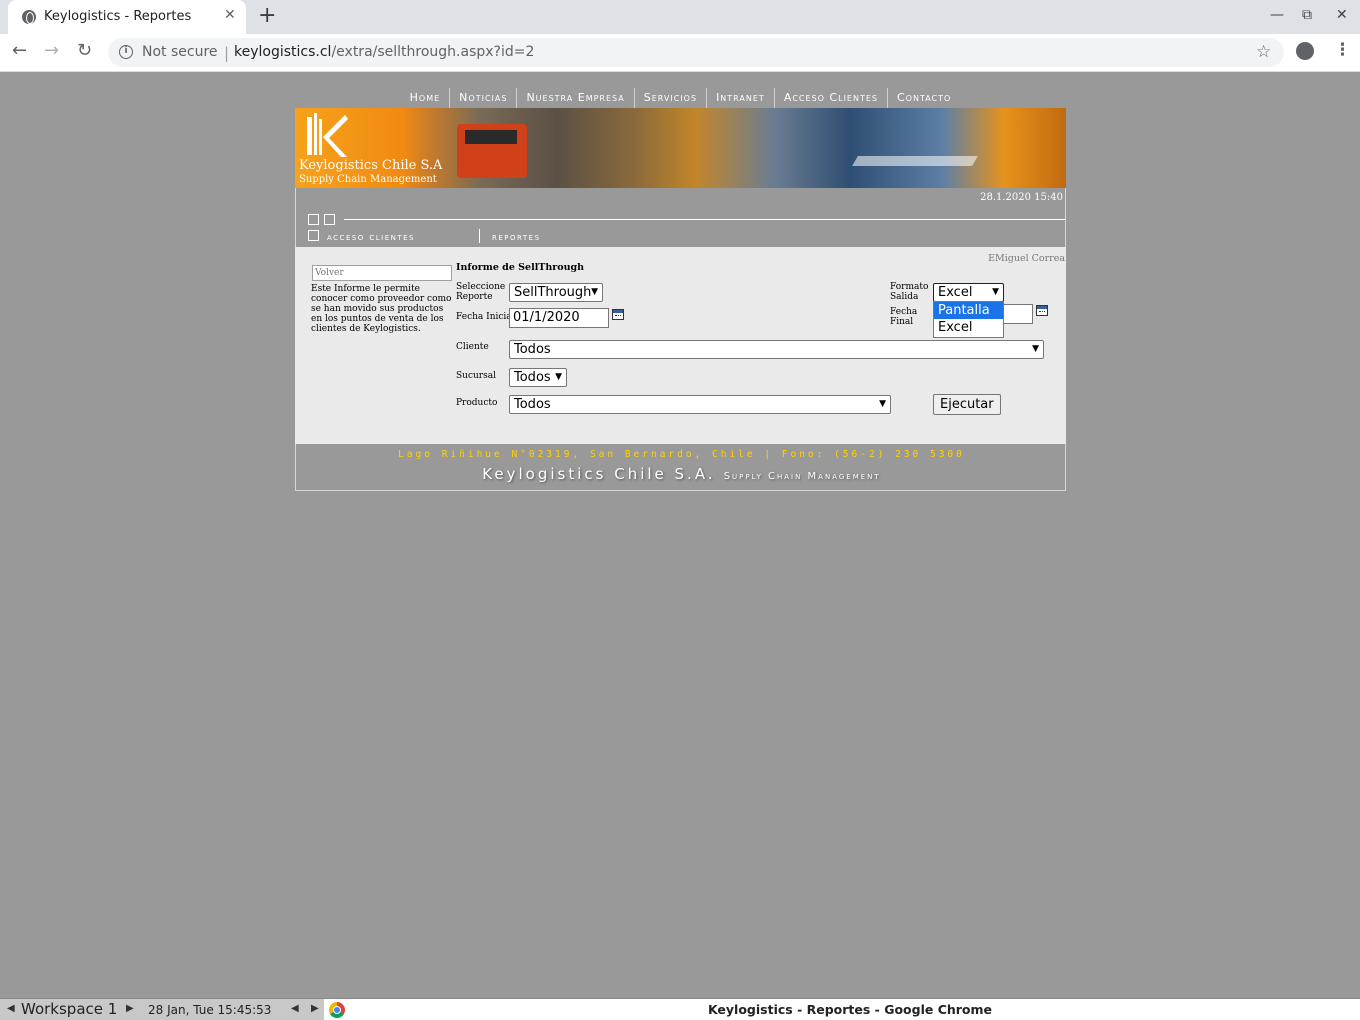 The image size is (1360, 1020). What do you see at coordinates (126, 52) in the screenshot?
I see `info-icon: i` at bounding box center [126, 52].